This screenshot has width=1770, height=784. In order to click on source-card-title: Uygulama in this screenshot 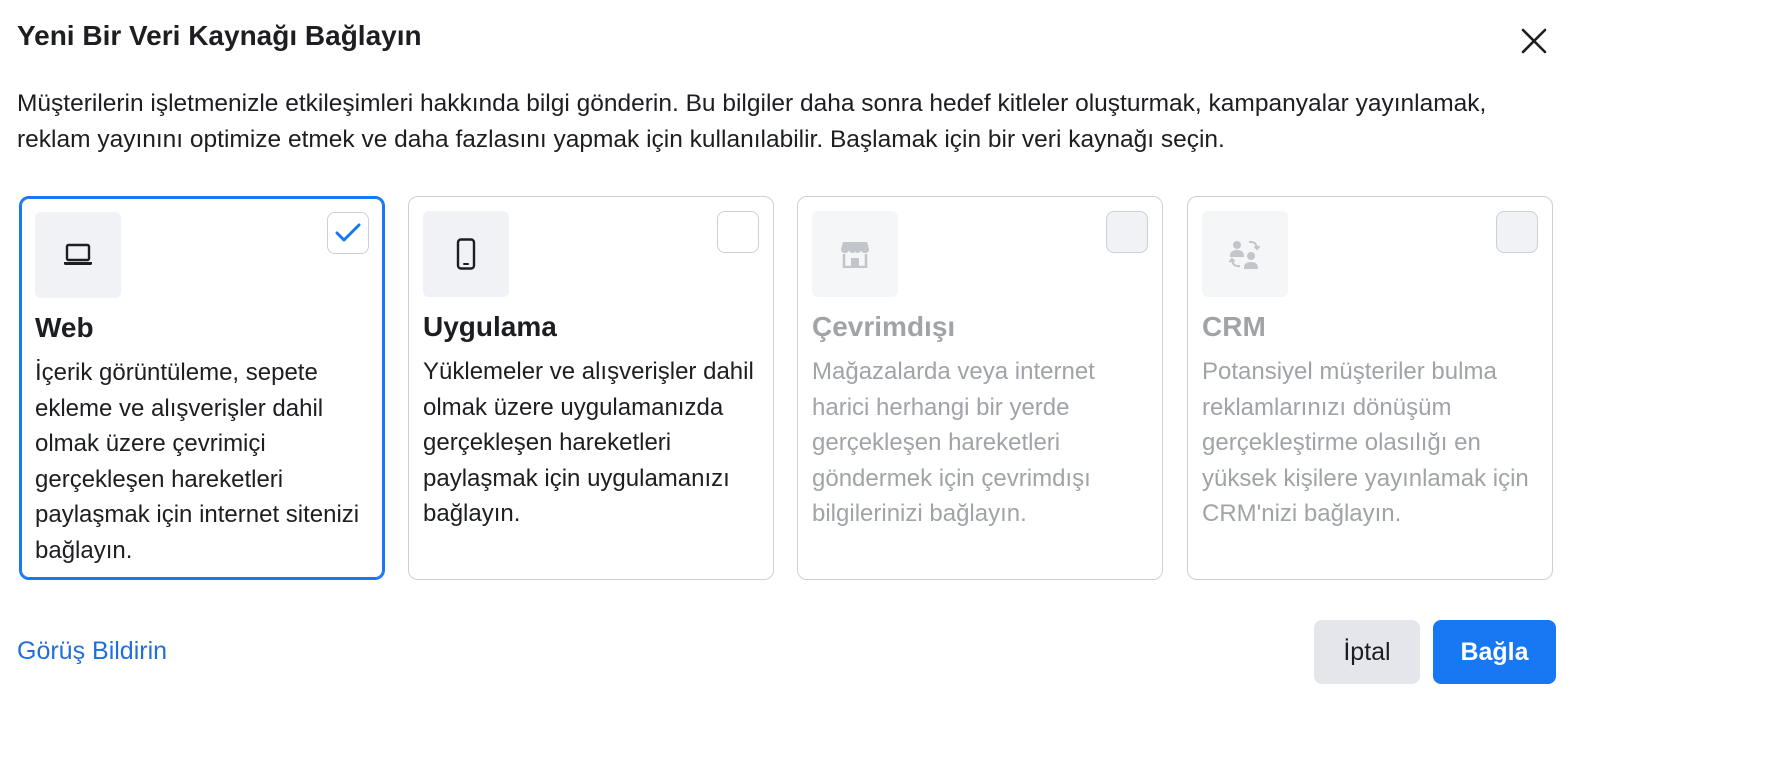, I will do `click(490, 326)`.